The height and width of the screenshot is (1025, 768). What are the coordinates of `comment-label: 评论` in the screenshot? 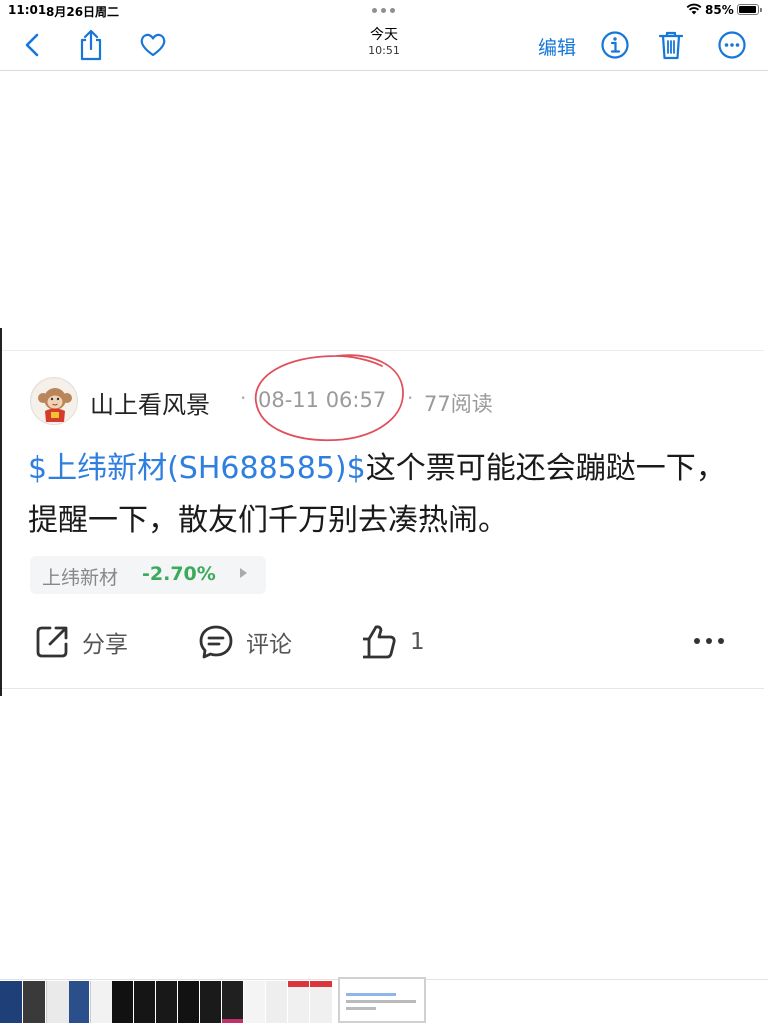 It's located at (269, 645).